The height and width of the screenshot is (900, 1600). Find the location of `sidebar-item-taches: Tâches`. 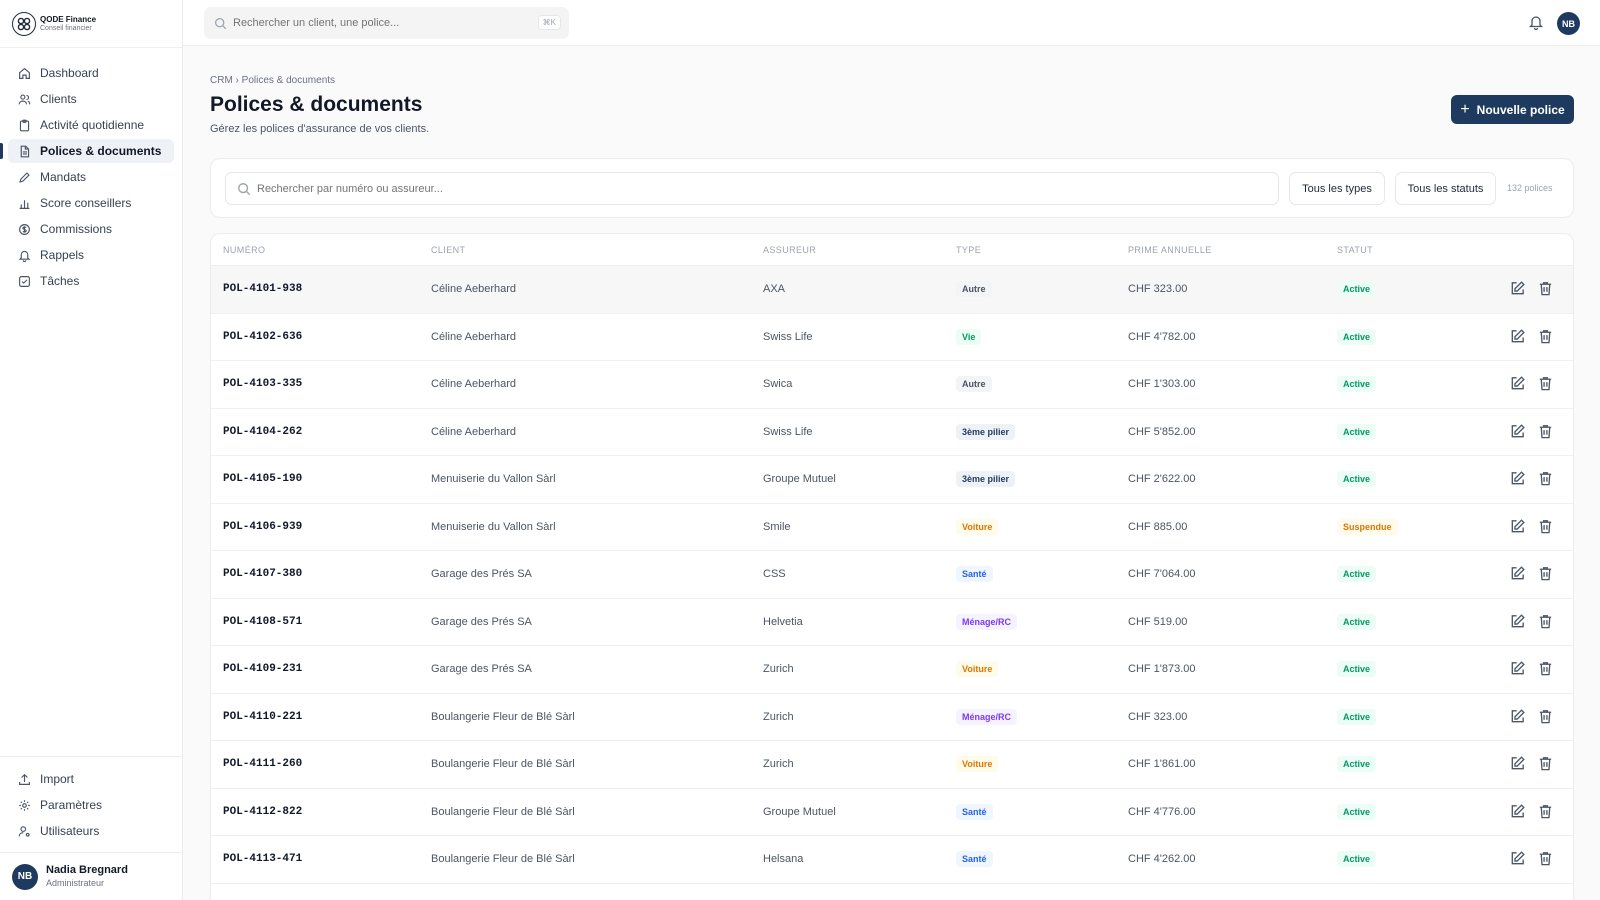

sidebar-item-taches: Tâches is located at coordinates (91, 281).